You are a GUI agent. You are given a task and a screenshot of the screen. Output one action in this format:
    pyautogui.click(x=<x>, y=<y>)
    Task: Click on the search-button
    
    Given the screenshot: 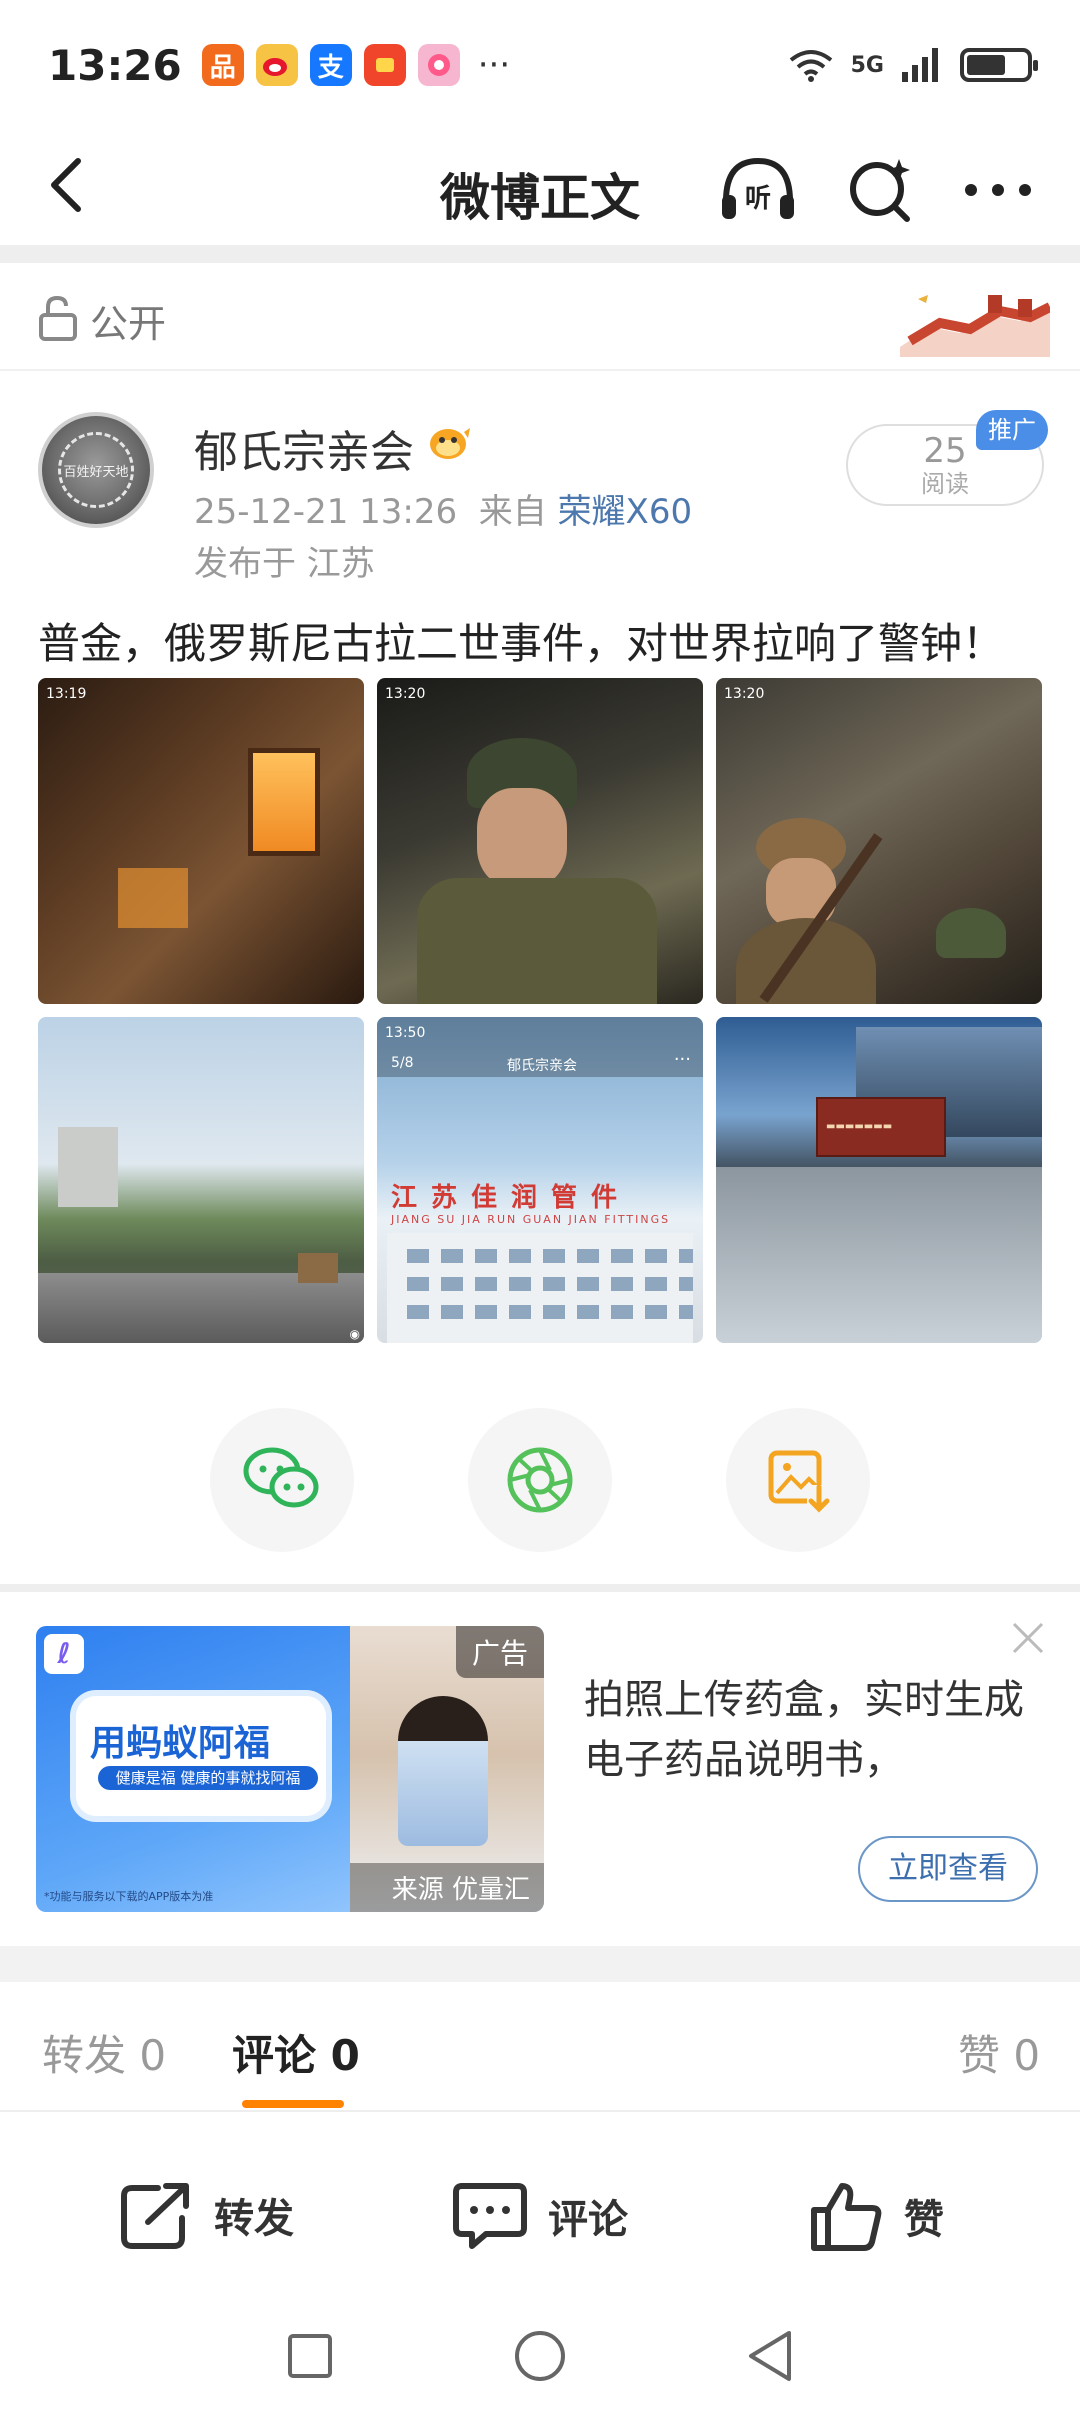 What is the action you would take?
    pyautogui.click(x=882, y=190)
    